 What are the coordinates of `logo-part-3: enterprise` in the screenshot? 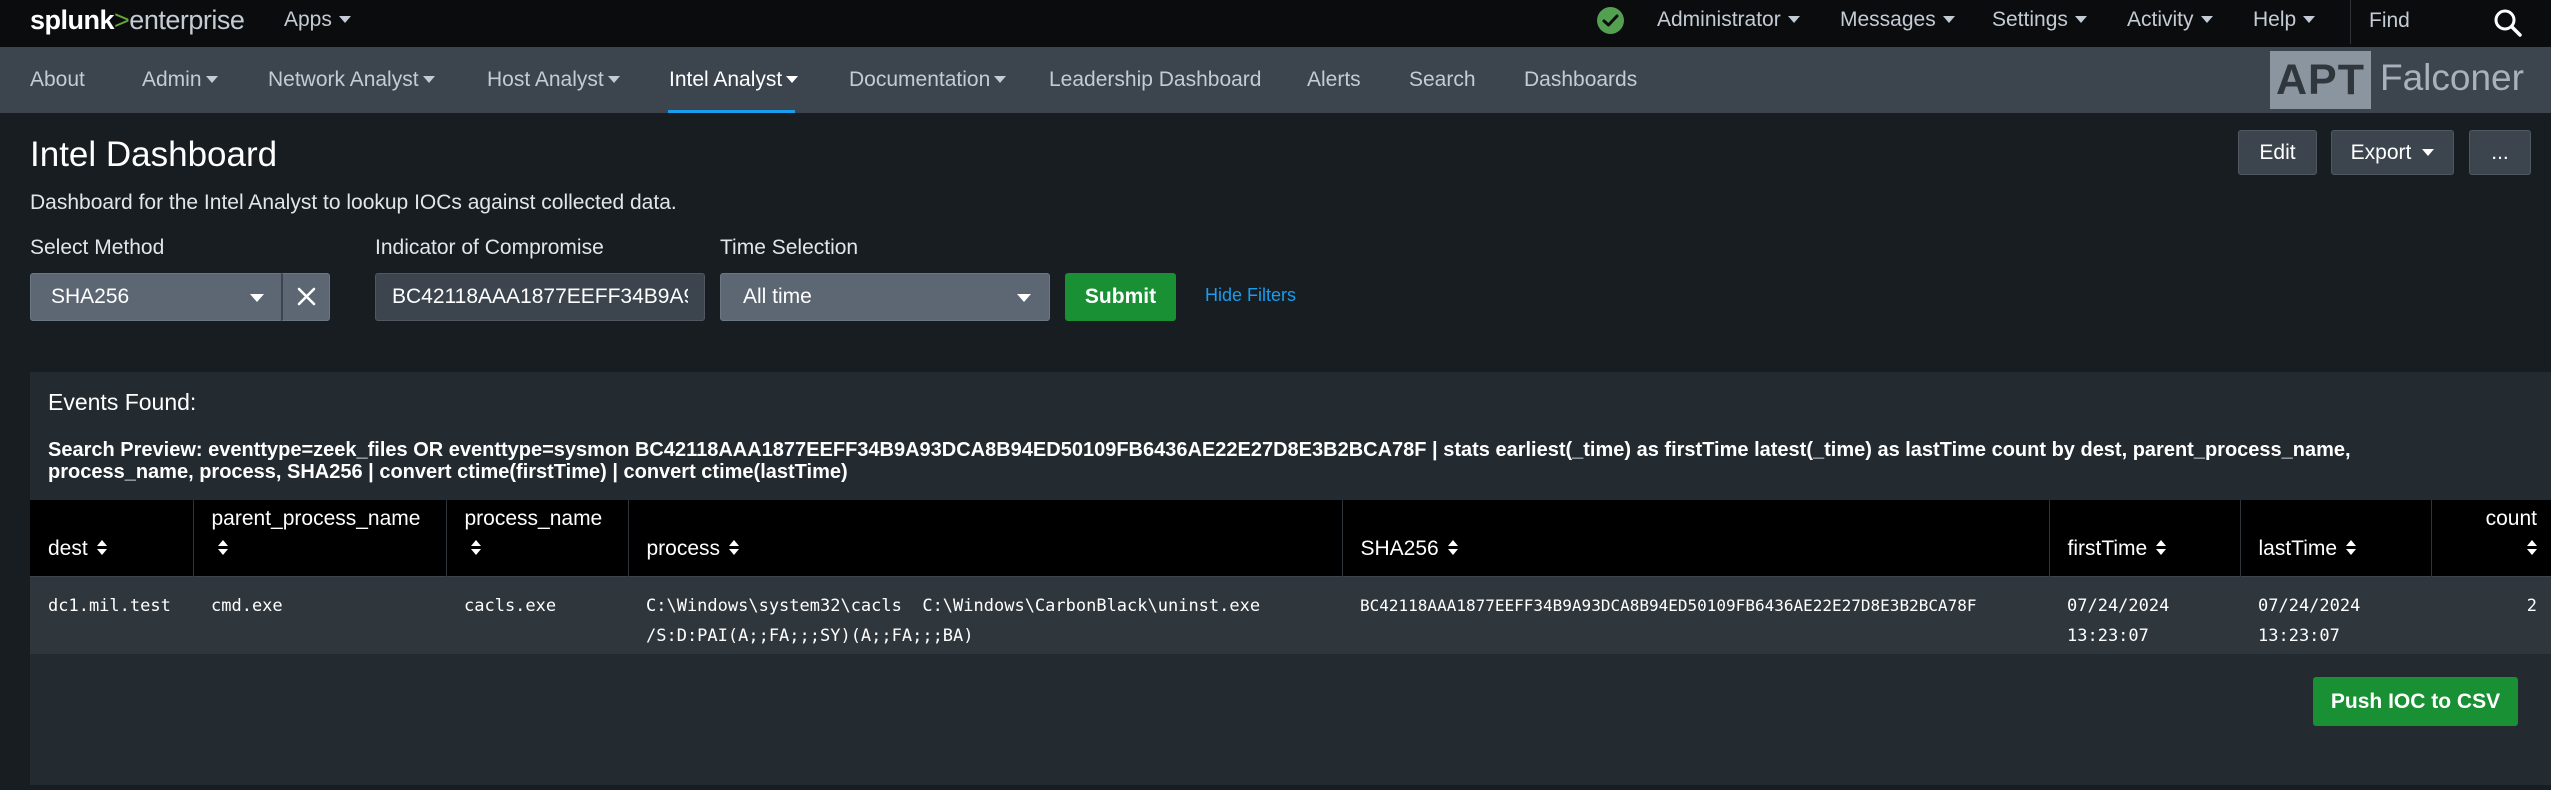 It's located at (187, 20).